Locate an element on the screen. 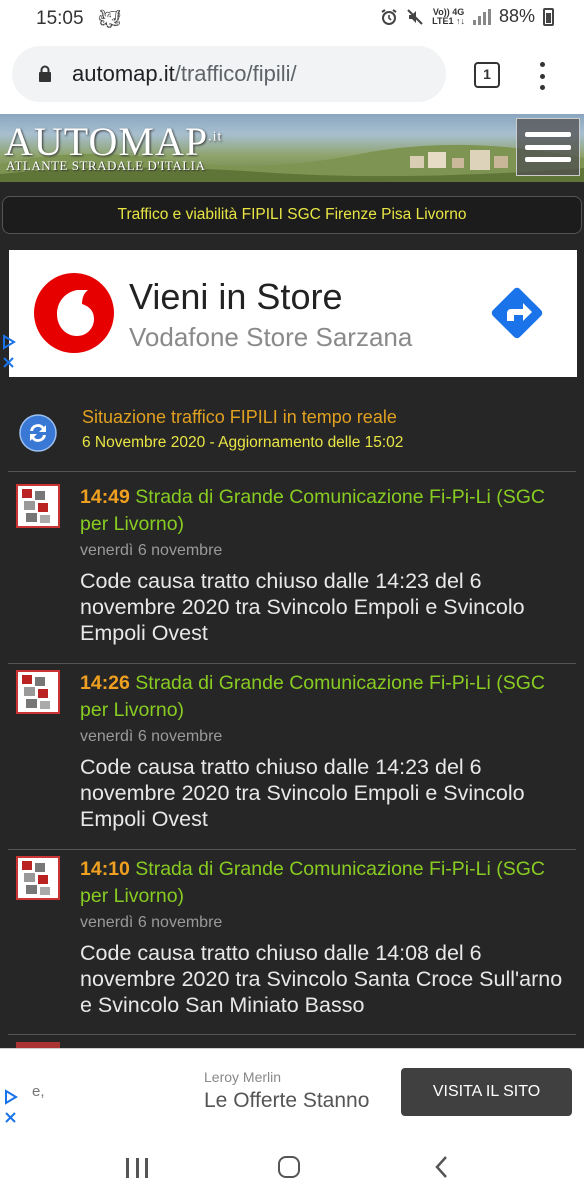 The height and width of the screenshot is (1200, 584). hamburger-menu-icon is located at coordinates (548, 147).